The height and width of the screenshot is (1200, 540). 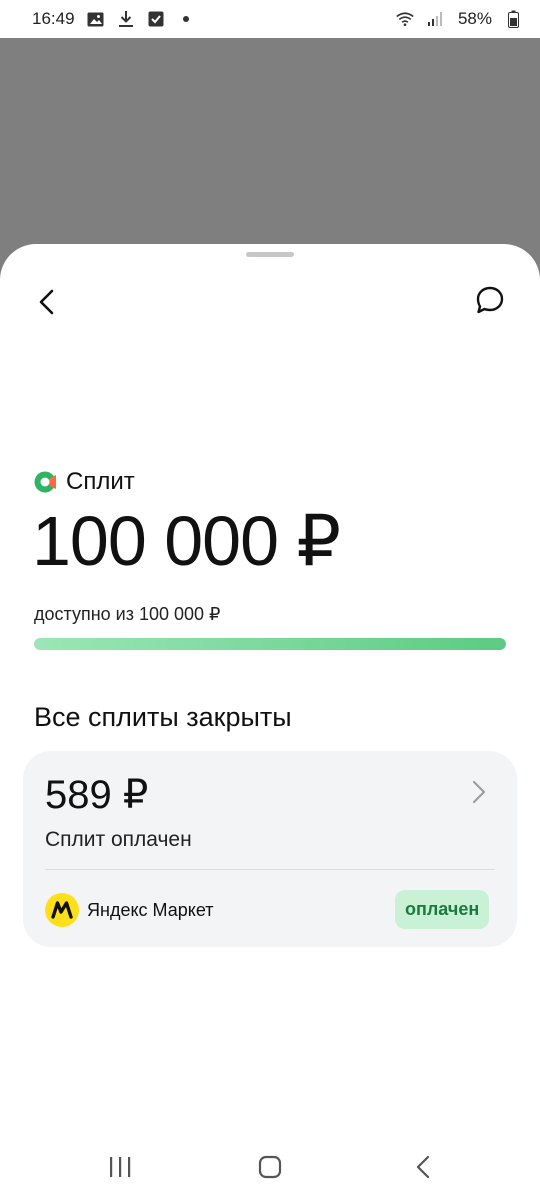 I want to click on split-limit-amount: 100 000 ₽, so click(x=186, y=541).